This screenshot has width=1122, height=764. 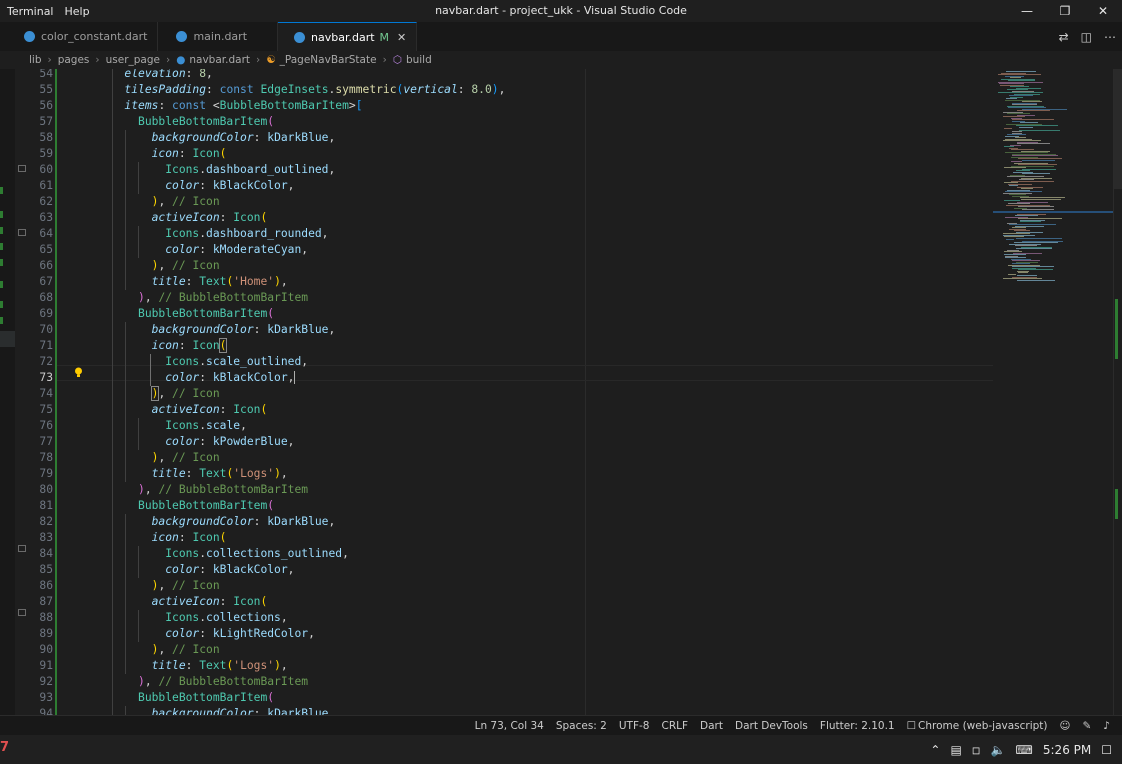 What do you see at coordinates (982, 726) in the screenshot?
I see `device-selector: Chrome (web-javascript)` at bounding box center [982, 726].